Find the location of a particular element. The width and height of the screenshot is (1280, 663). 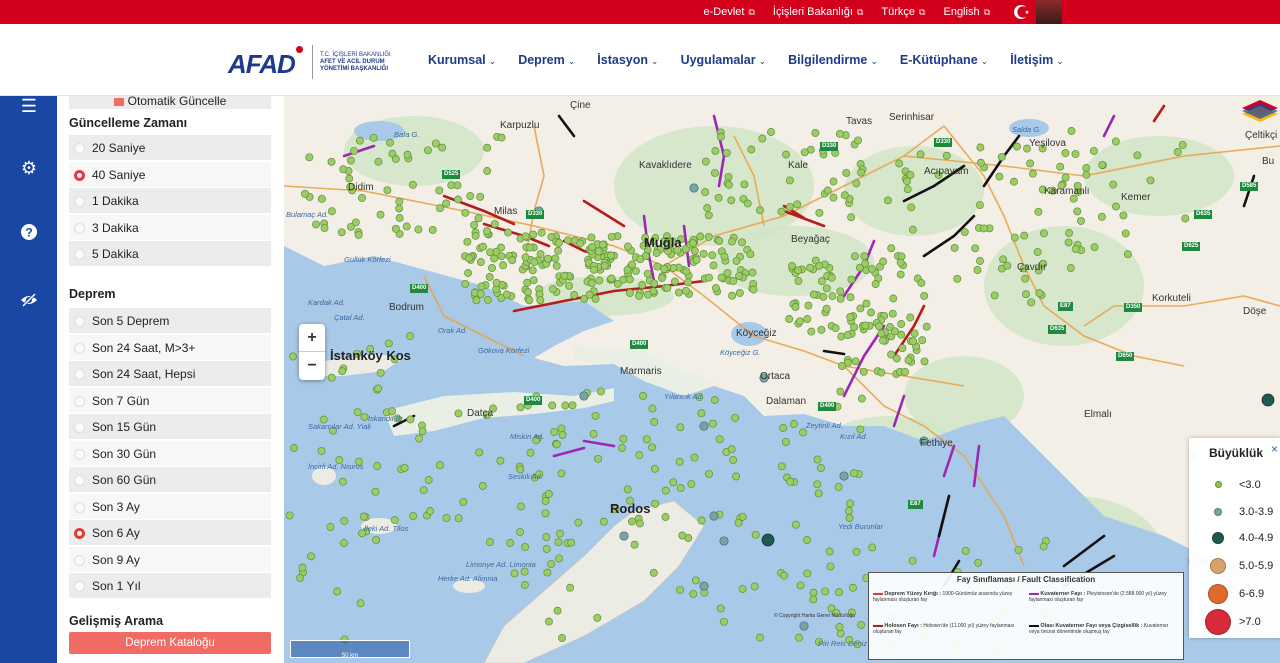

radio-option: 3 Dakika is located at coordinates (170, 227).